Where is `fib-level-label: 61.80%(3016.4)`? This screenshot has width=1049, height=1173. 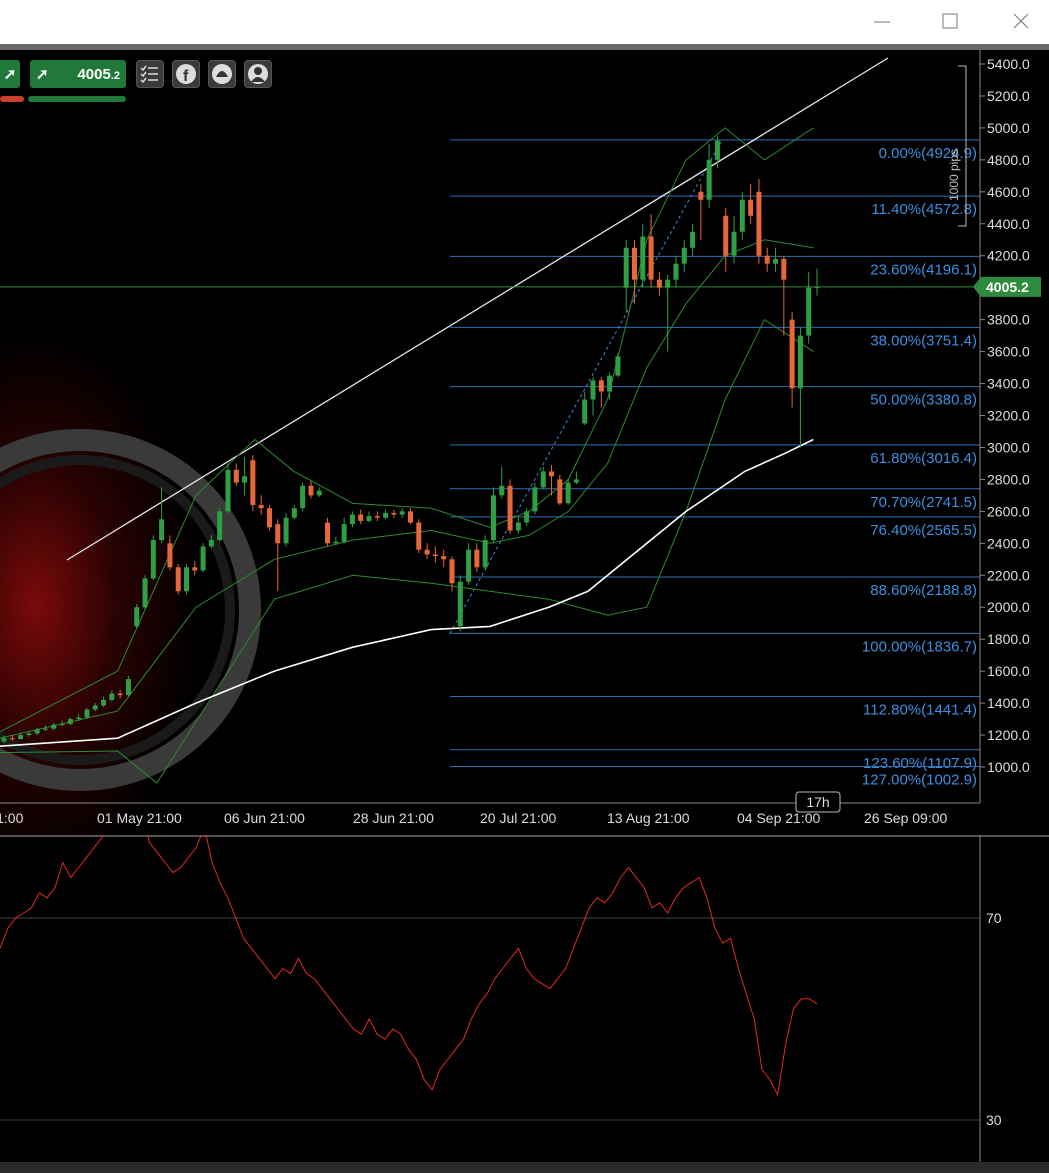
fib-level-label: 61.80%(3016.4) is located at coordinates (923, 458).